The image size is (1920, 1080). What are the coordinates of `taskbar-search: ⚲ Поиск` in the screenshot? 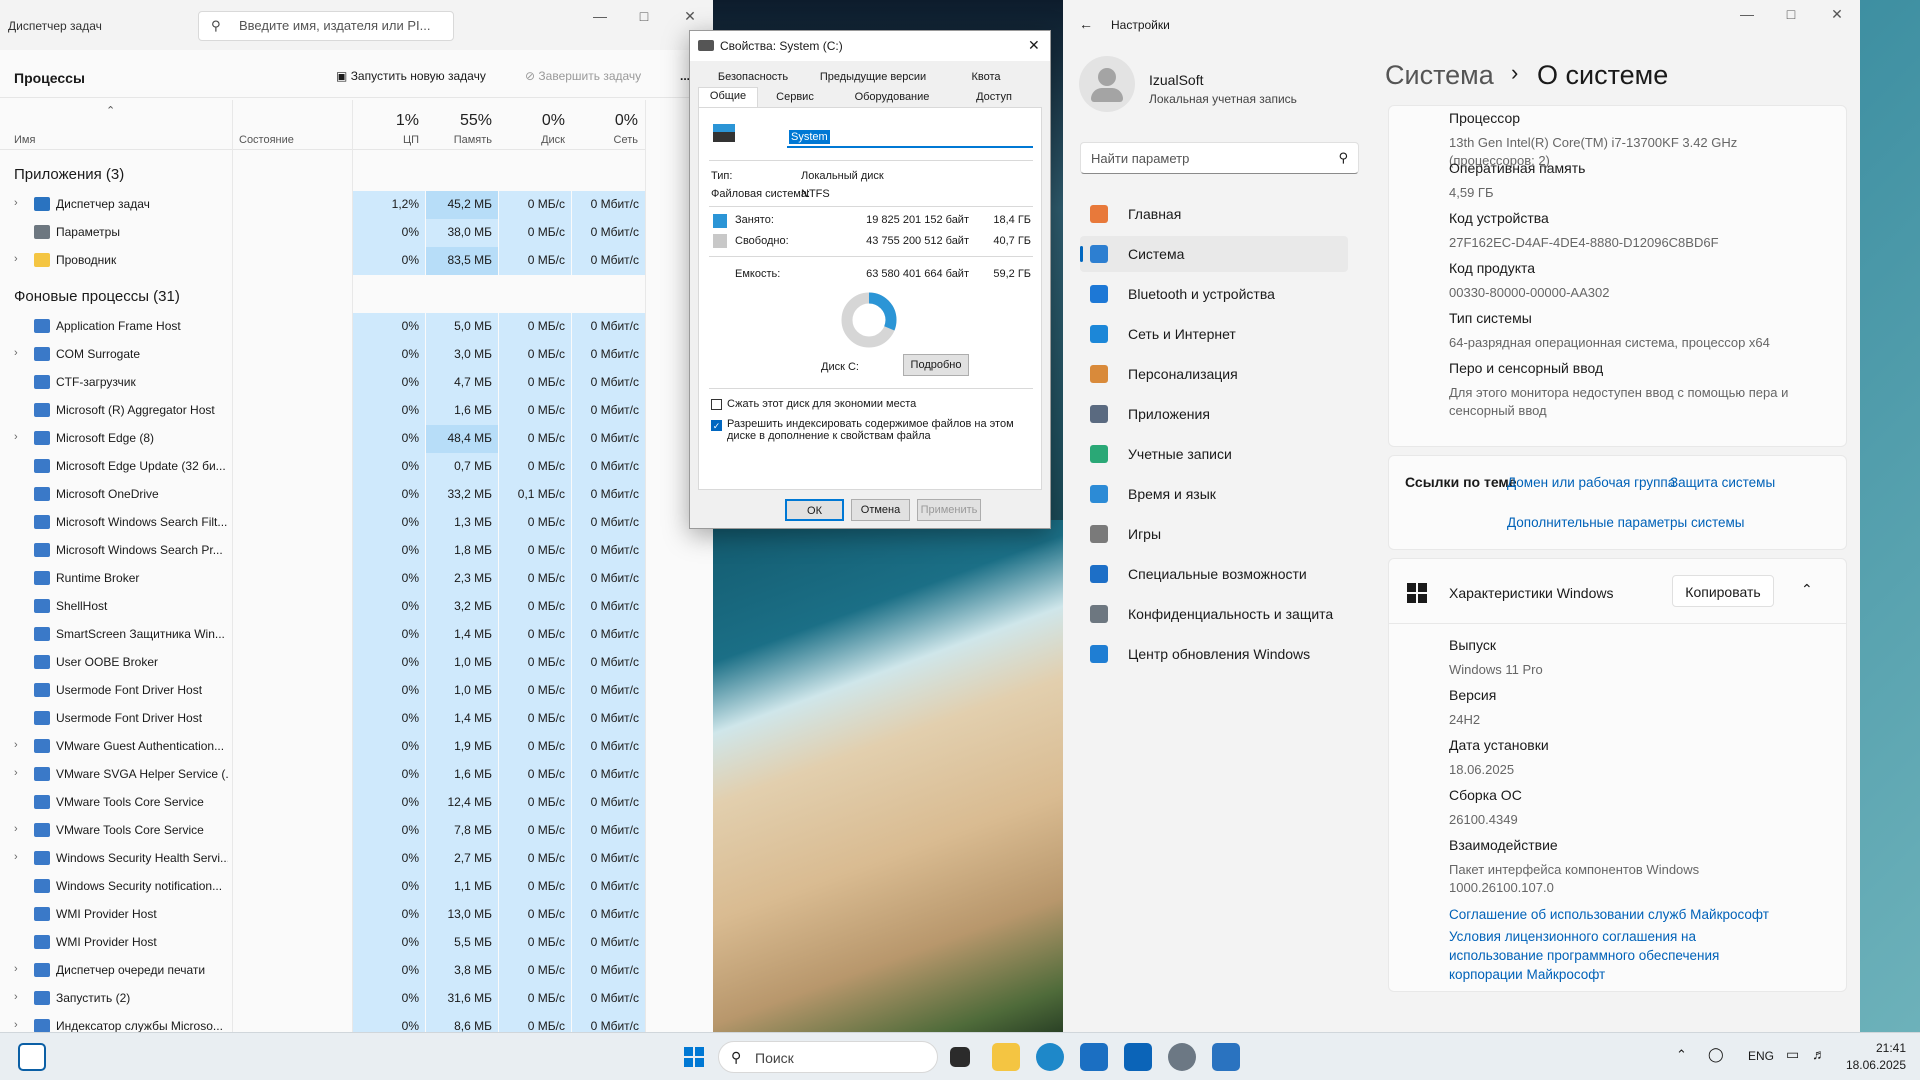 It's located at (828, 1057).